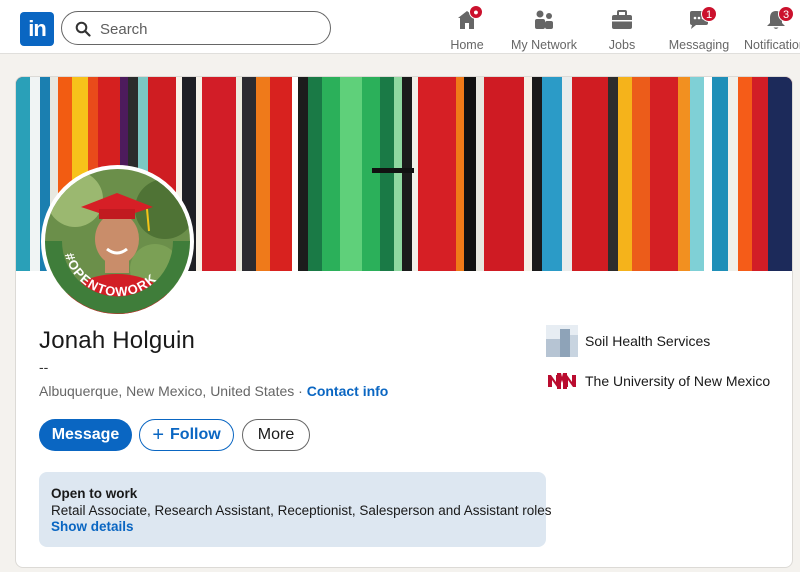  I want to click on unm-logo, so click(562, 381).